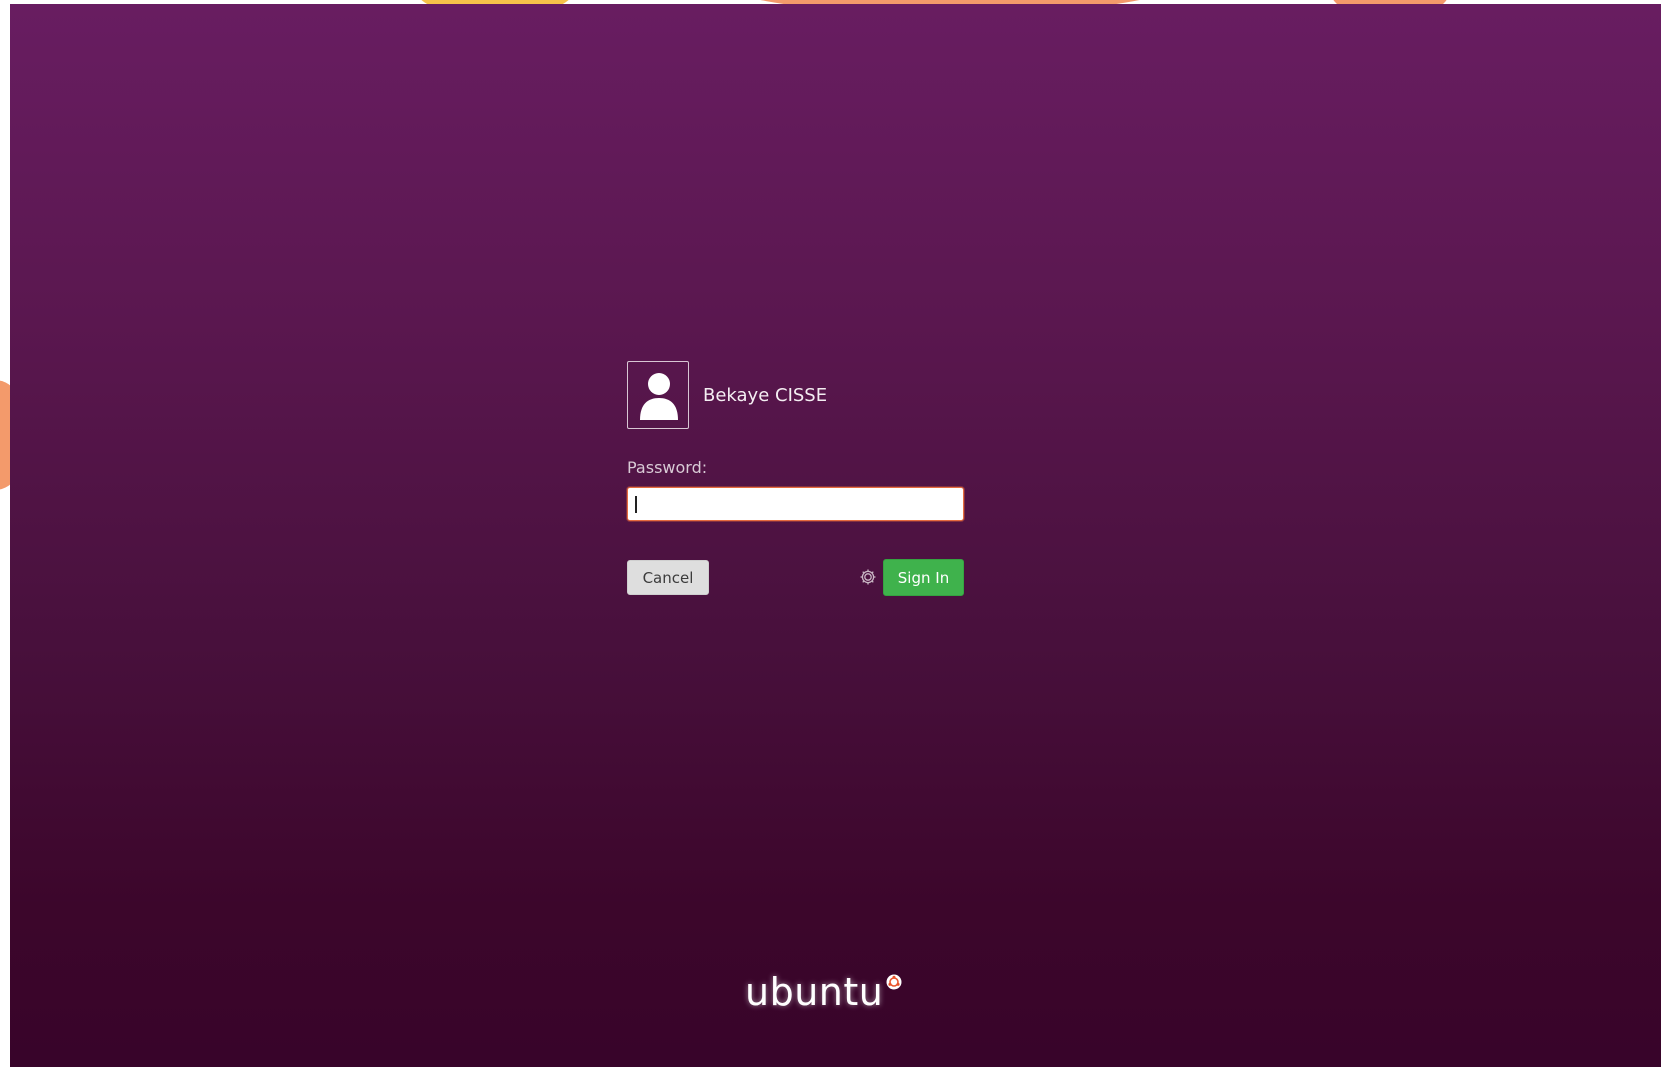 This screenshot has height=1067, width=1661. I want to click on cancel-button: Cancel, so click(668, 577).